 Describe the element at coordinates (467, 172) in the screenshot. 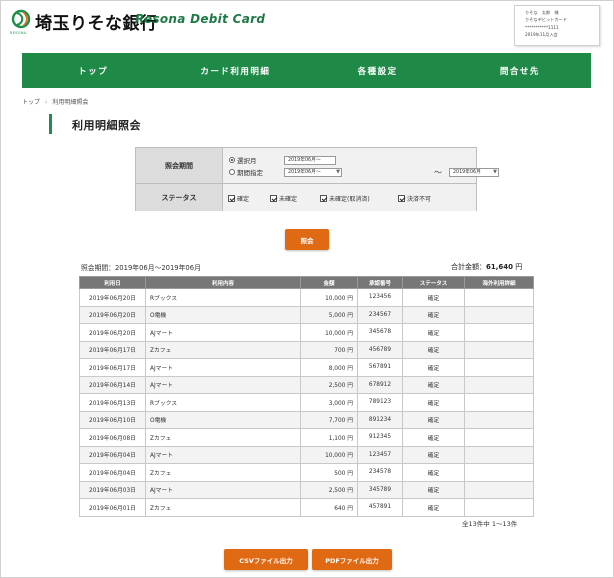

I see `range-to-value: 2019年06月` at that location.